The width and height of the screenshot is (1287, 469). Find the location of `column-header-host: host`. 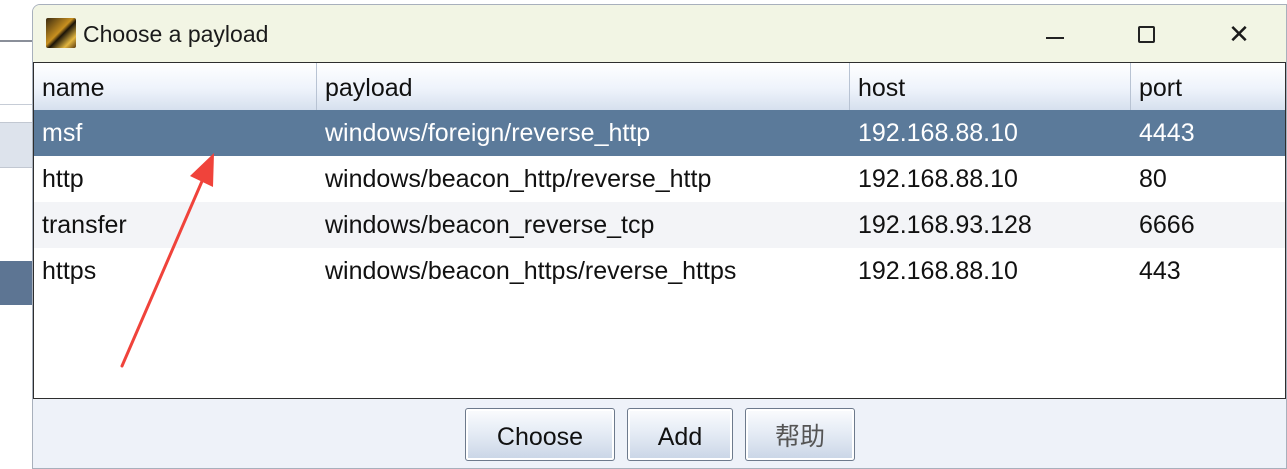

column-header-host: host is located at coordinates (990, 86).